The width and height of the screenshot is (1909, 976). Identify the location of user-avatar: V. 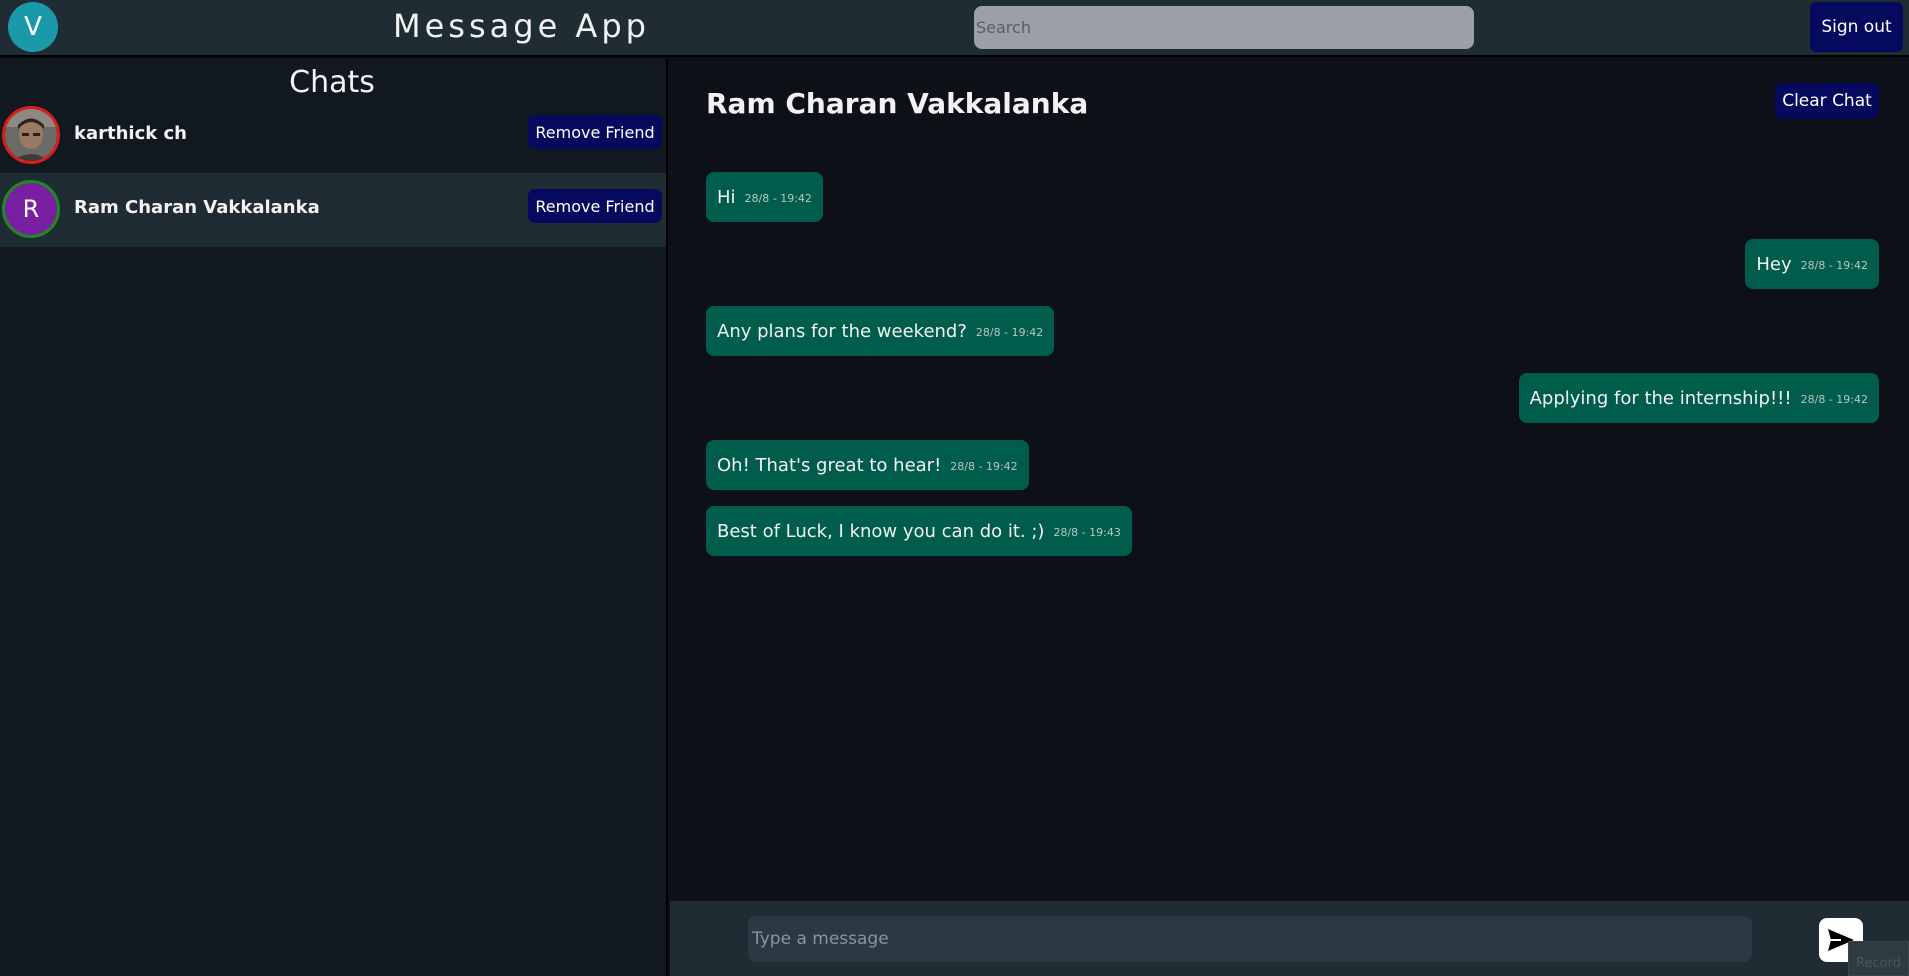
(33, 27).